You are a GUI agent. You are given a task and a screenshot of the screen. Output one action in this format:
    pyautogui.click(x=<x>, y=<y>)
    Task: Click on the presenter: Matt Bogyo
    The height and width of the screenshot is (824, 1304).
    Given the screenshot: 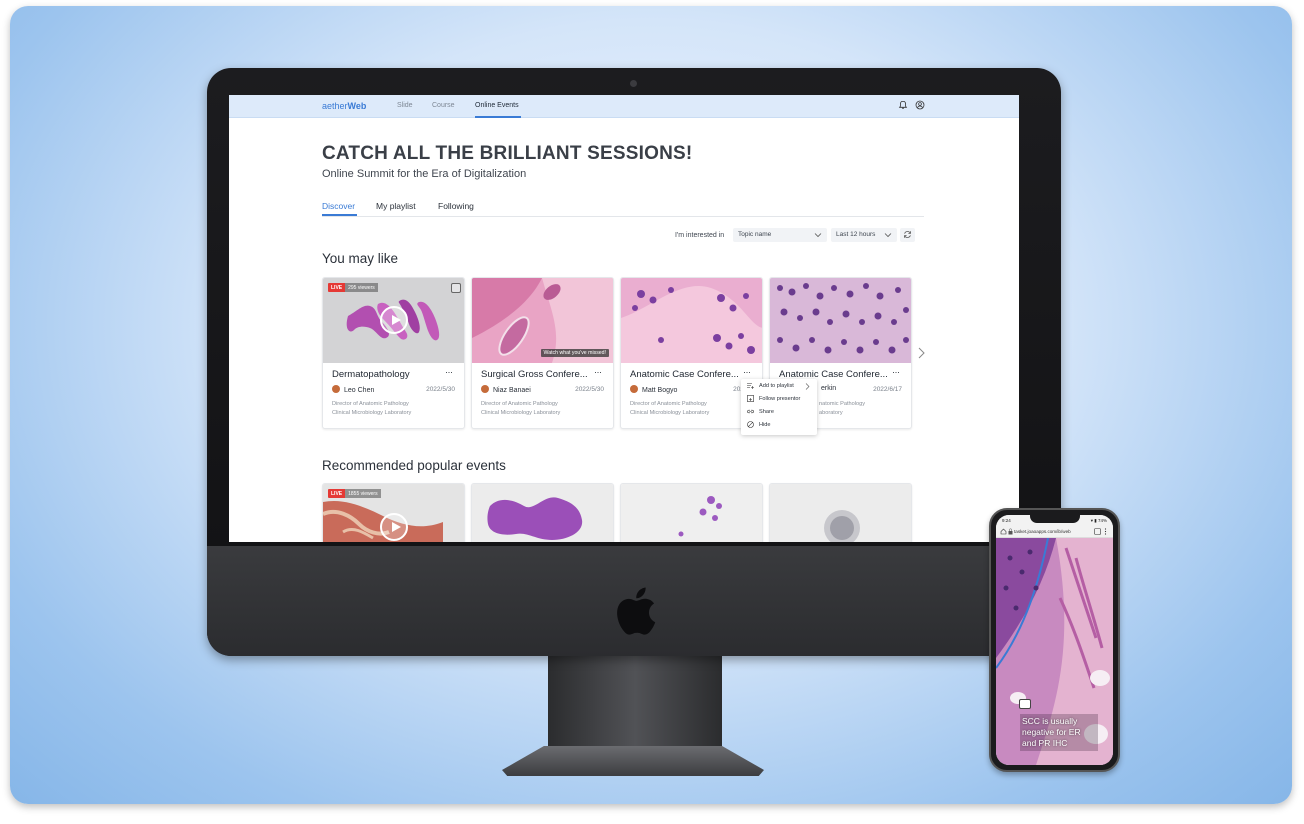 What is the action you would take?
    pyautogui.click(x=653, y=389)
    